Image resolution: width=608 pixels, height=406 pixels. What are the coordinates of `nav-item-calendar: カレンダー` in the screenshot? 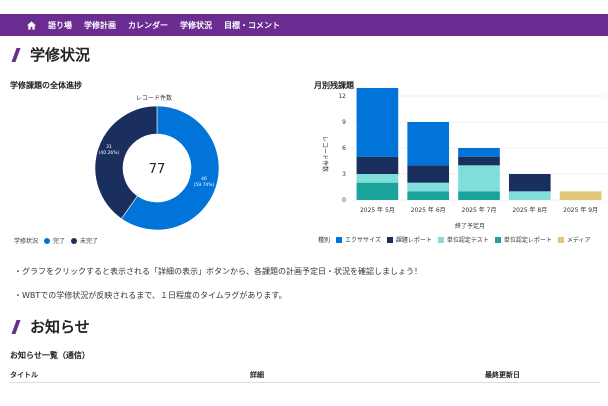 It's located at (148, 25).